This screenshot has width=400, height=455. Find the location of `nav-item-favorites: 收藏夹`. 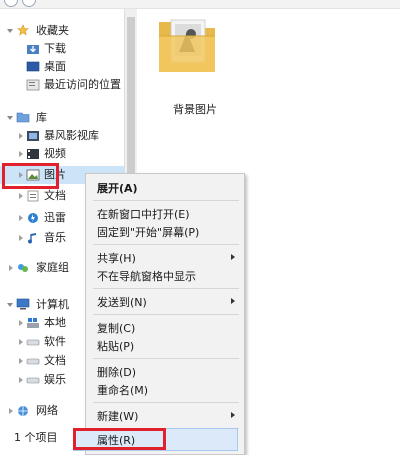

nav-item-favorites: 收藏夹 is located at coordinates (62, 31).